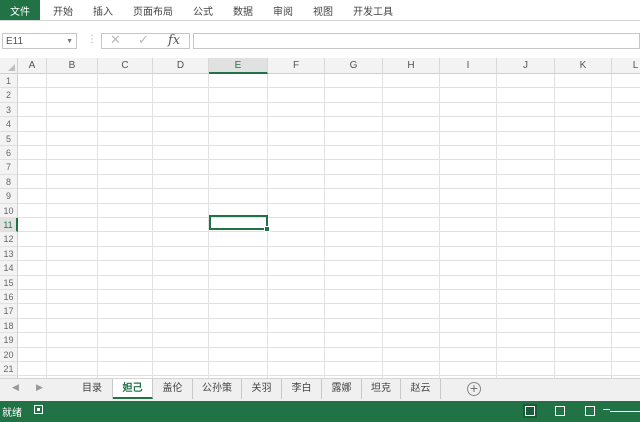 This screenshot has width=640, height=422. I want to click on scroll-left-icon: ◀, so click(15, 388).